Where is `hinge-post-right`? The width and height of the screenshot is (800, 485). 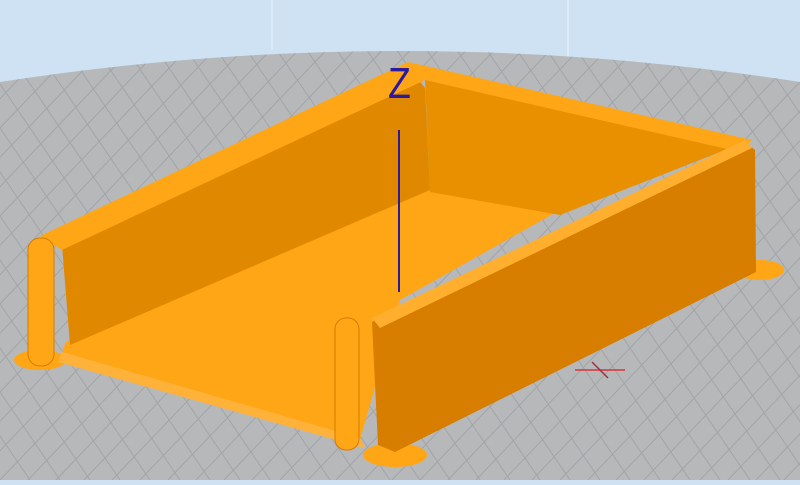 hinge-post-right is located at coordinates (347, 384).